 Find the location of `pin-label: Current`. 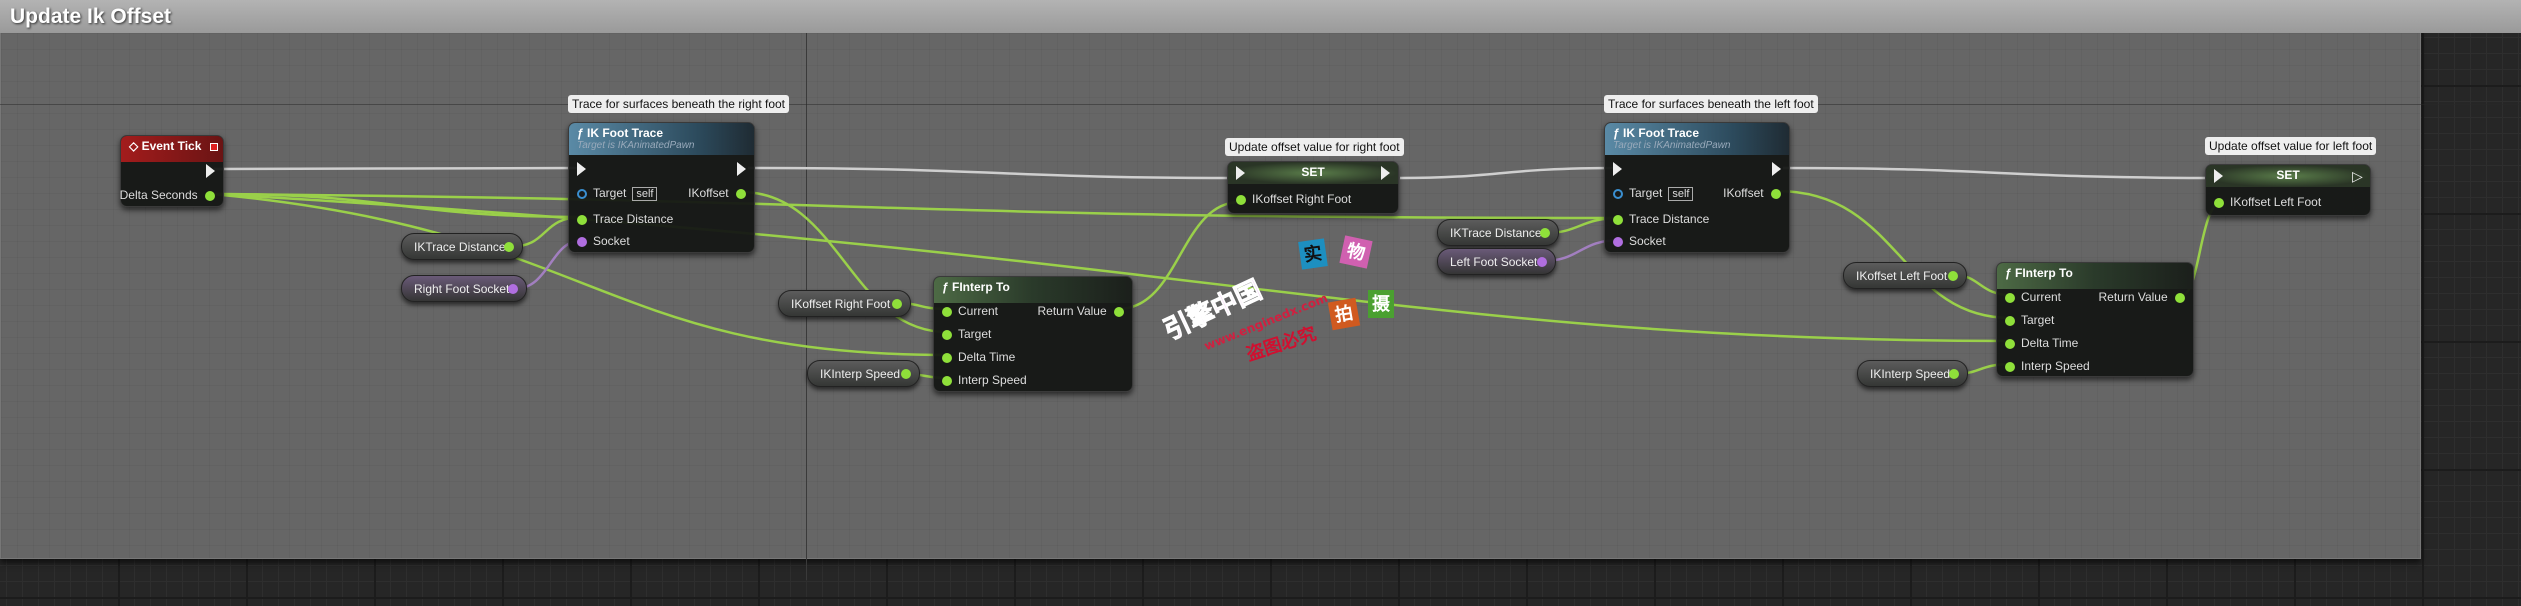

pin-label: Current is located at coordinates (2041, 297).